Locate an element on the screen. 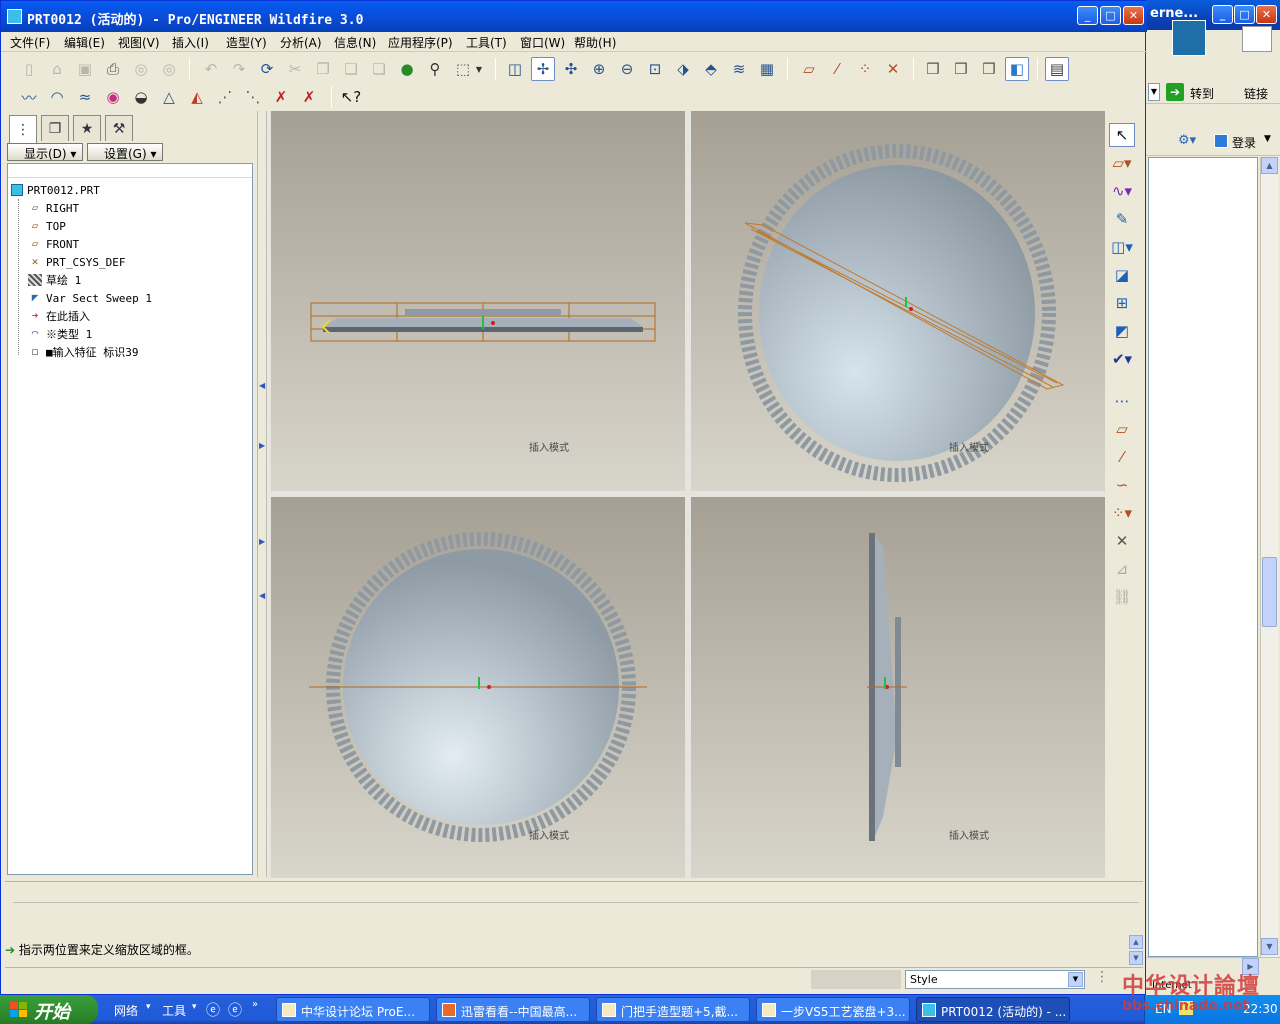 The height and width of the screenshot is (1024, 1280). navigator-splitter: ◀ ▶ ▶ ◀ is located at coordinates (262, 494).